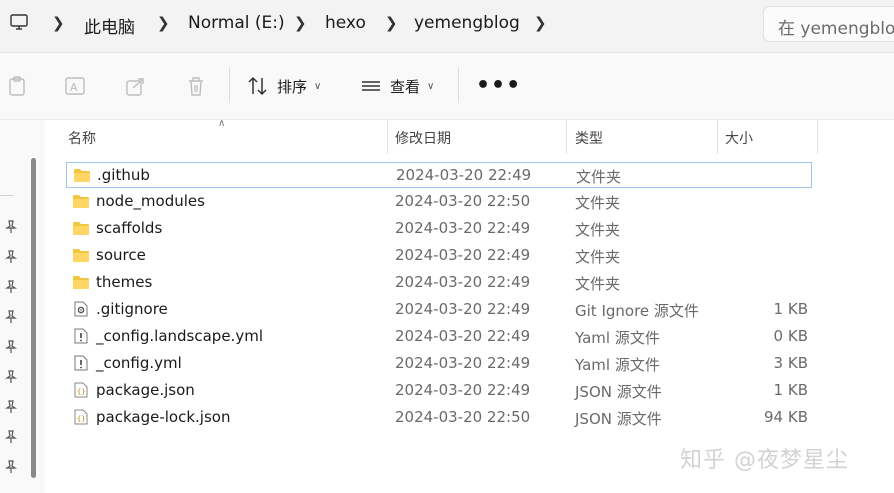 This screenshot has height=493, width=894. I want to click on file-row: .github 2024-03-20 22:49 文件夹, so click(439, 175).